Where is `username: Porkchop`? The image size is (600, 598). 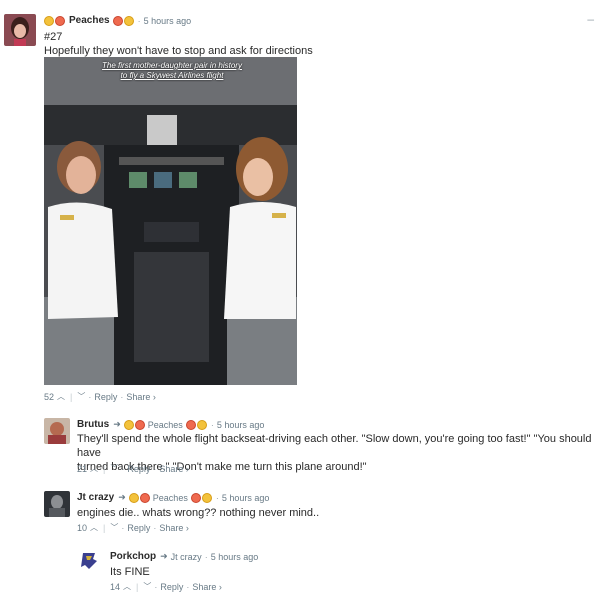
username: Porkchop is located at coordinates (133, 556).